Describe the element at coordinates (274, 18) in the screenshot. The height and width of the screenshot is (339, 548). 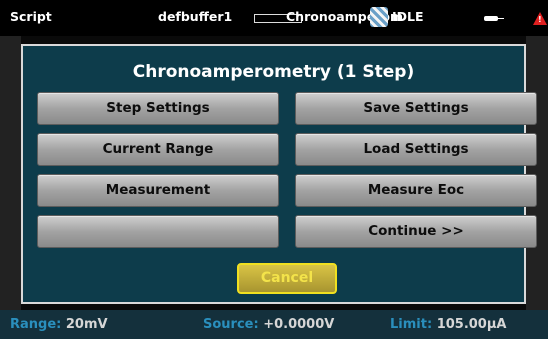
I see `top-status-bar: Script defbuffer1 Chronoamperom IDLE !` at that location.